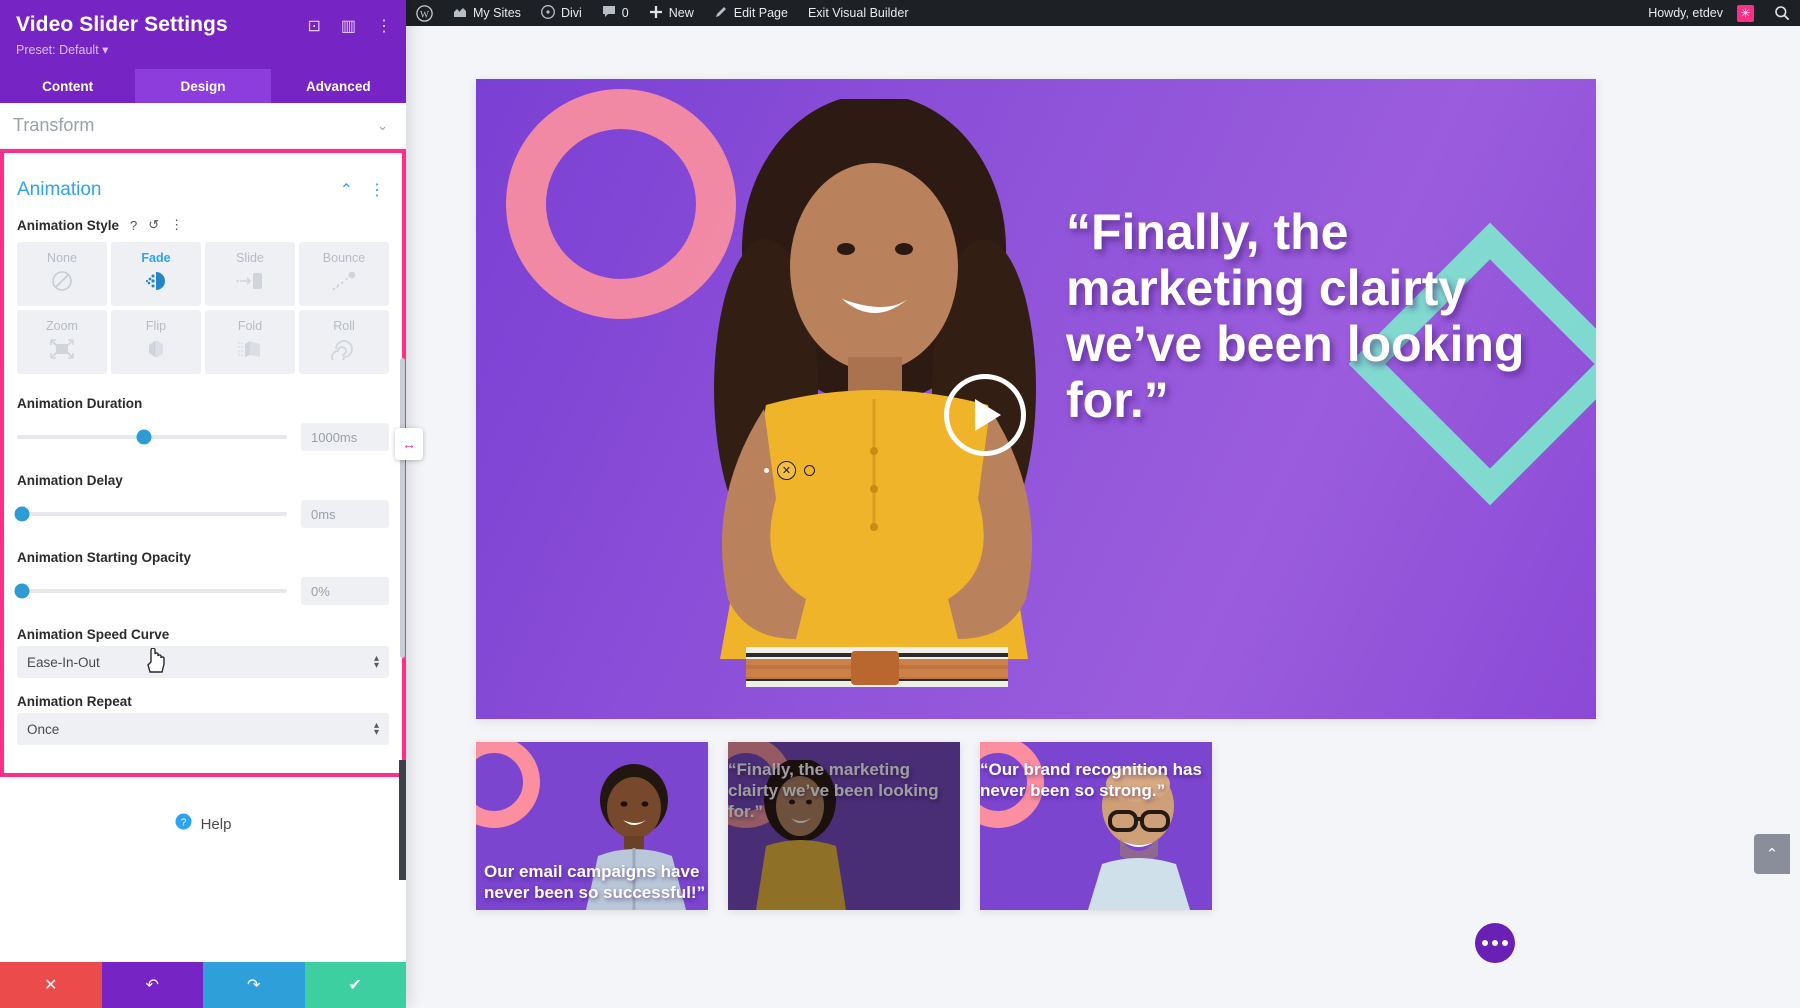 Image resolution: width=1800 pixels, height=1008 pixels. I want to click on layout-icon: ▥, so click(348, 26).